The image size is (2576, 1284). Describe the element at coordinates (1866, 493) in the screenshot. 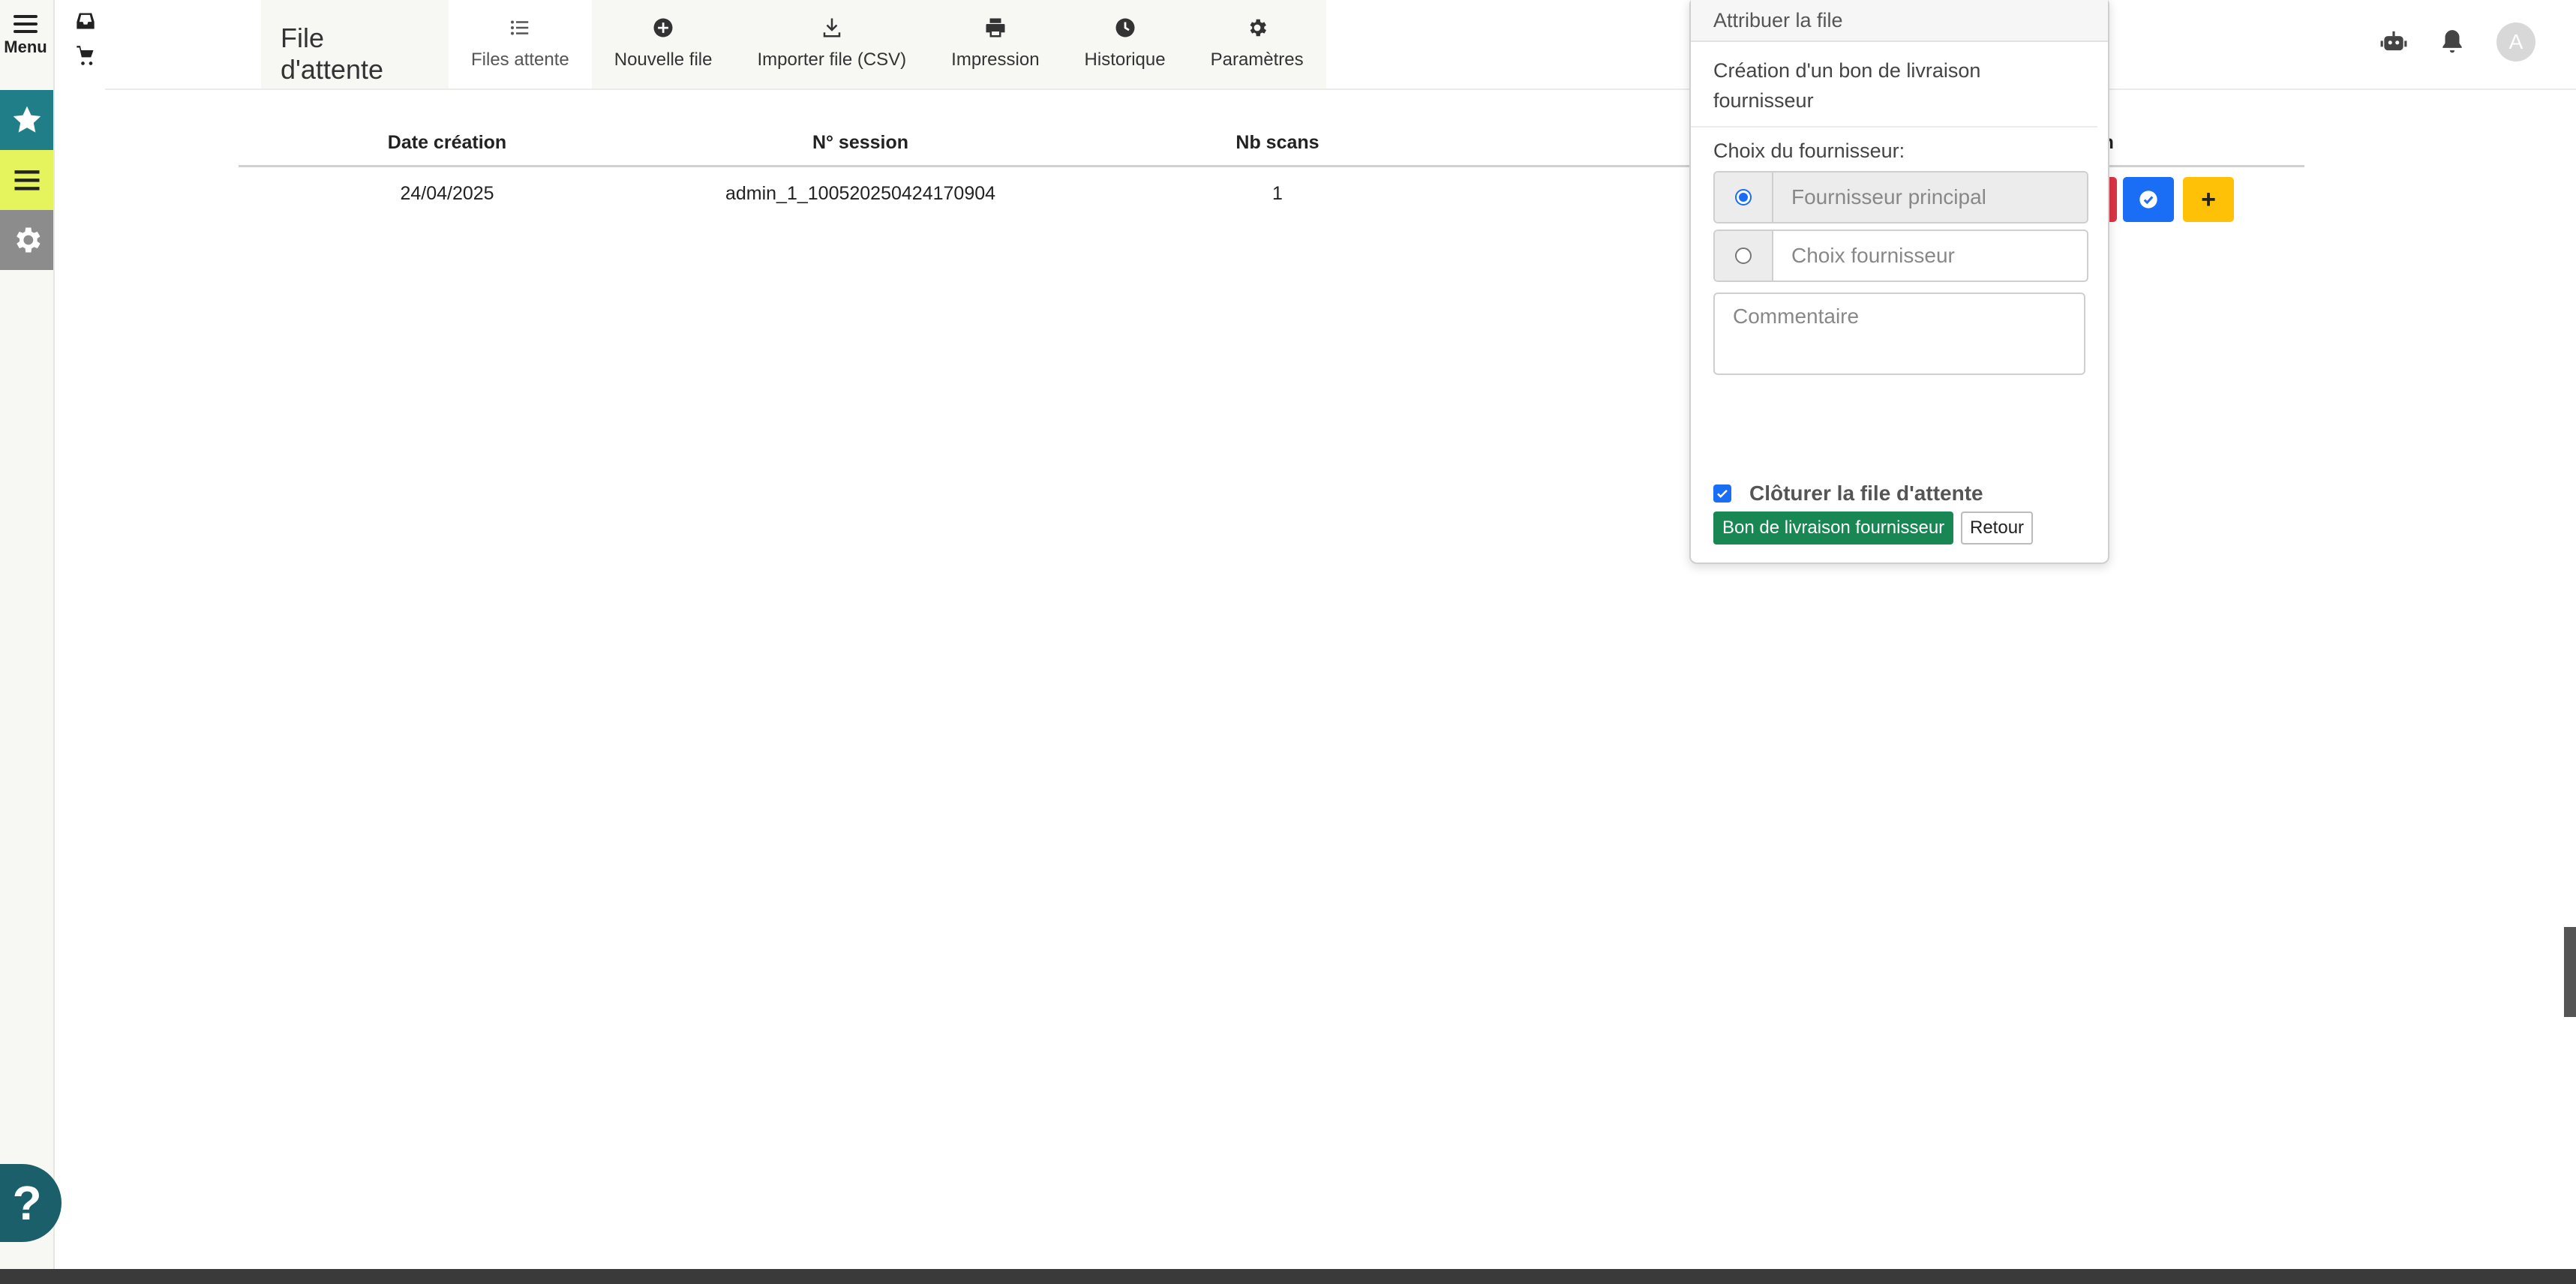

I see `close-queue-label: Clôturer la file d'attente` at that location.